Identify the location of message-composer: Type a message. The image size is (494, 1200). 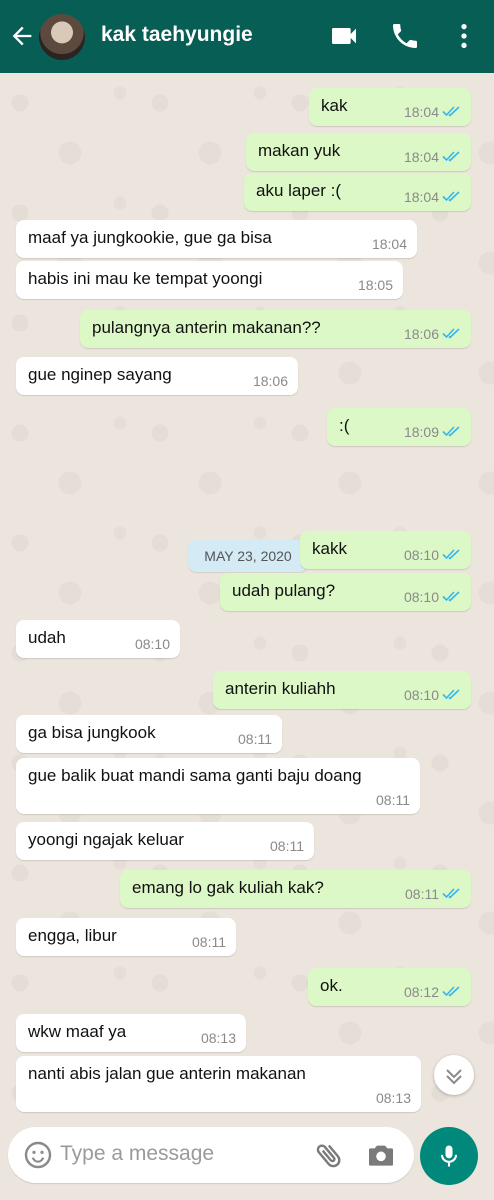
(211, 1155).